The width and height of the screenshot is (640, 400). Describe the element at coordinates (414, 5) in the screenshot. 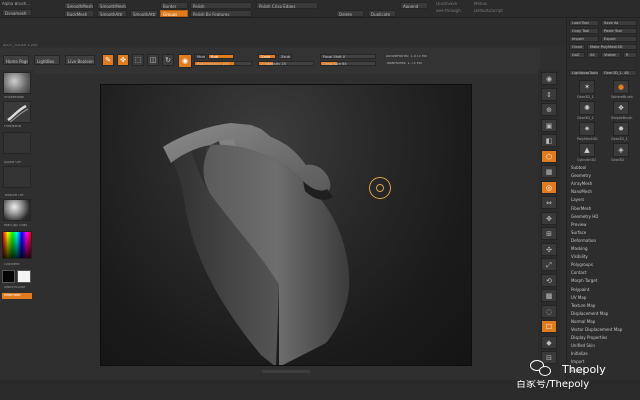

I see `append-button: Append` at that location.